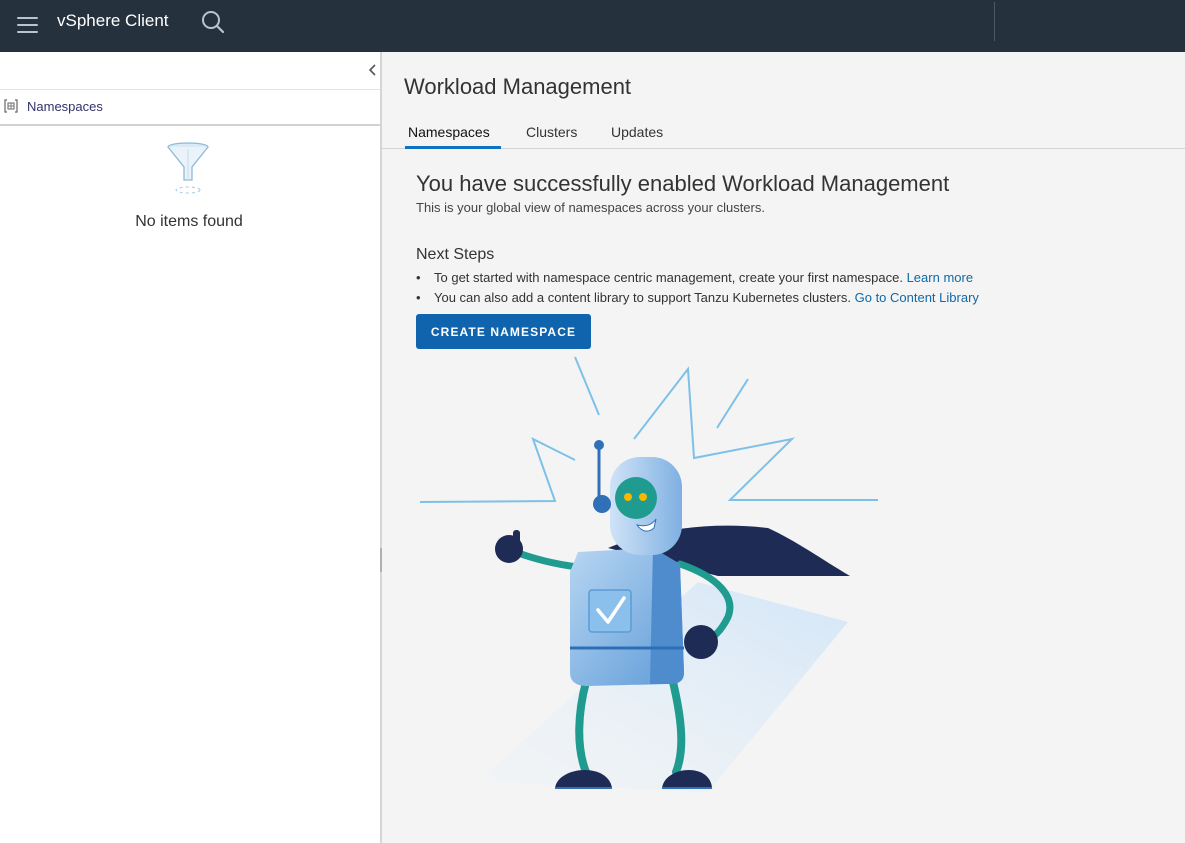 Image resolution: width=1185 pixels, height=843 pixels. Describe the element at coordinates (783, 135) in the screenshot. I see `tab-bar: Namespaces Clusters Updates` at that location.